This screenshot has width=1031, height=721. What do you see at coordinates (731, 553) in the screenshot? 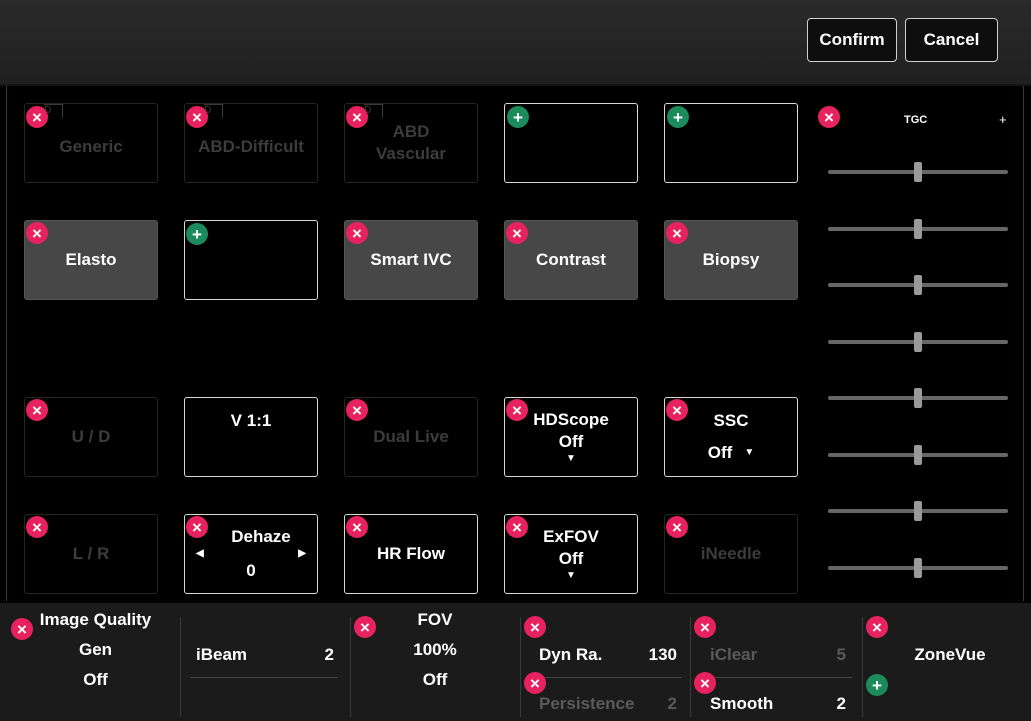
I see `tile-label: iNeedle` at bounding box center [731, 553].